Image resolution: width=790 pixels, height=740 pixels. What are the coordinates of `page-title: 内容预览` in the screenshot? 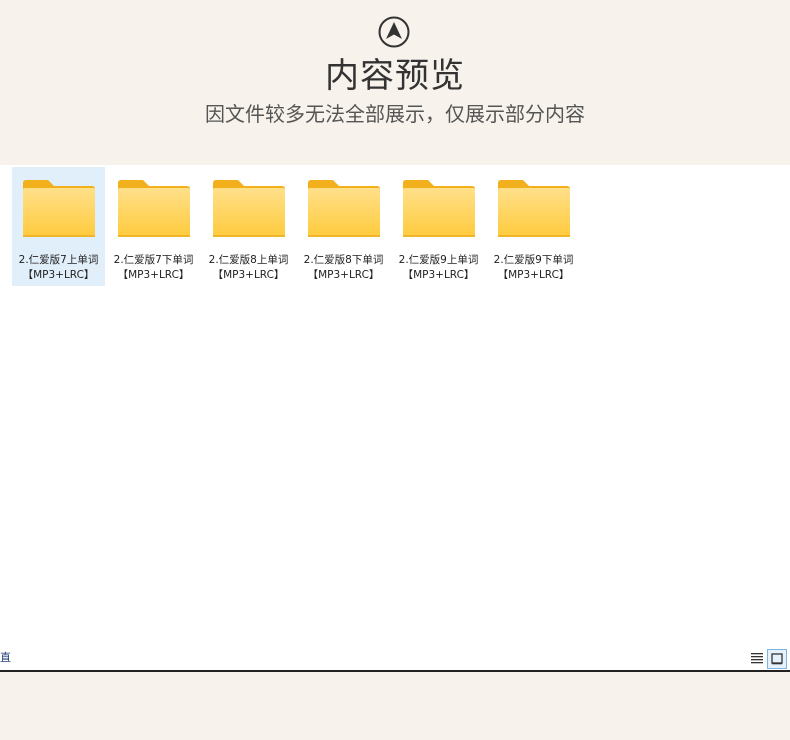 It's located at (395, 76).